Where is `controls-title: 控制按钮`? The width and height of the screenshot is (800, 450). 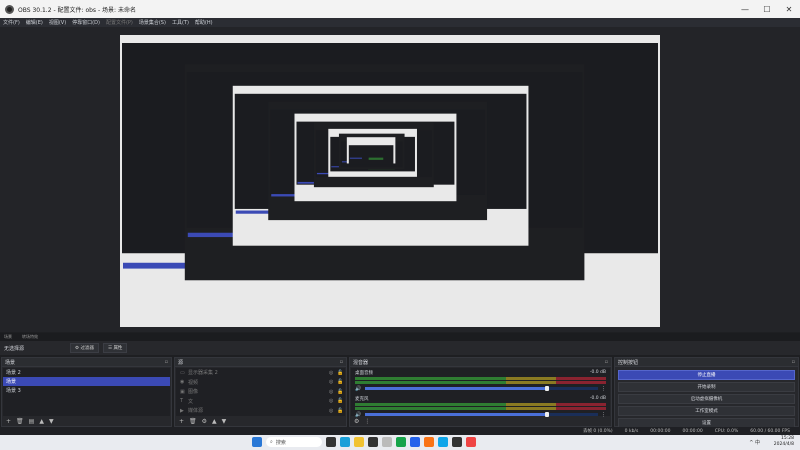
controls-title: 控制按钮 is located at coordinates (628, 362).